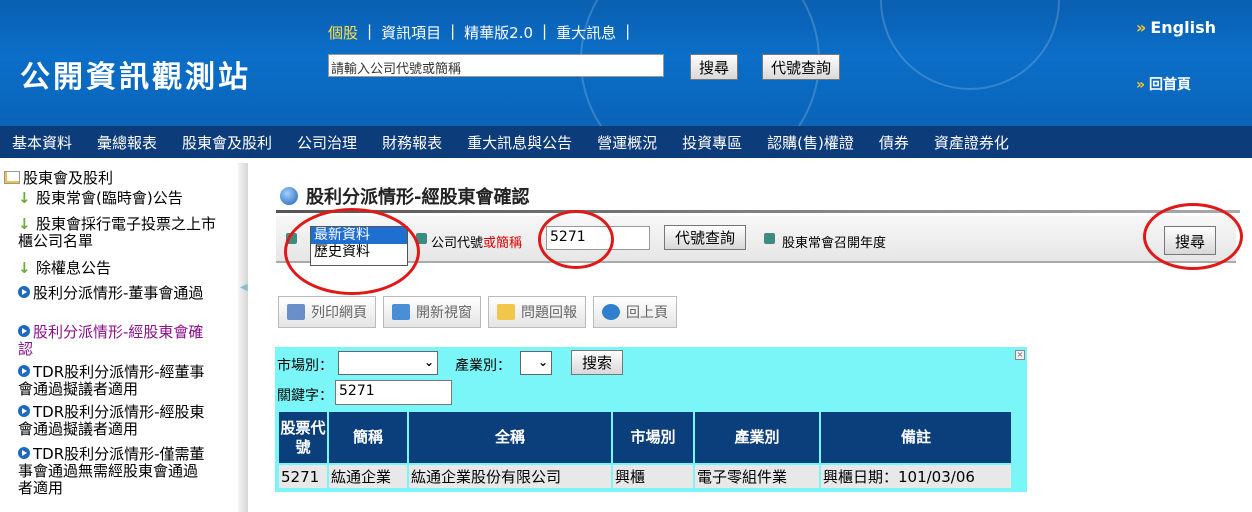 This screenshot has width=1252, height=512. I want to click on mainnav-bonds: 債券, so click(894, 142).